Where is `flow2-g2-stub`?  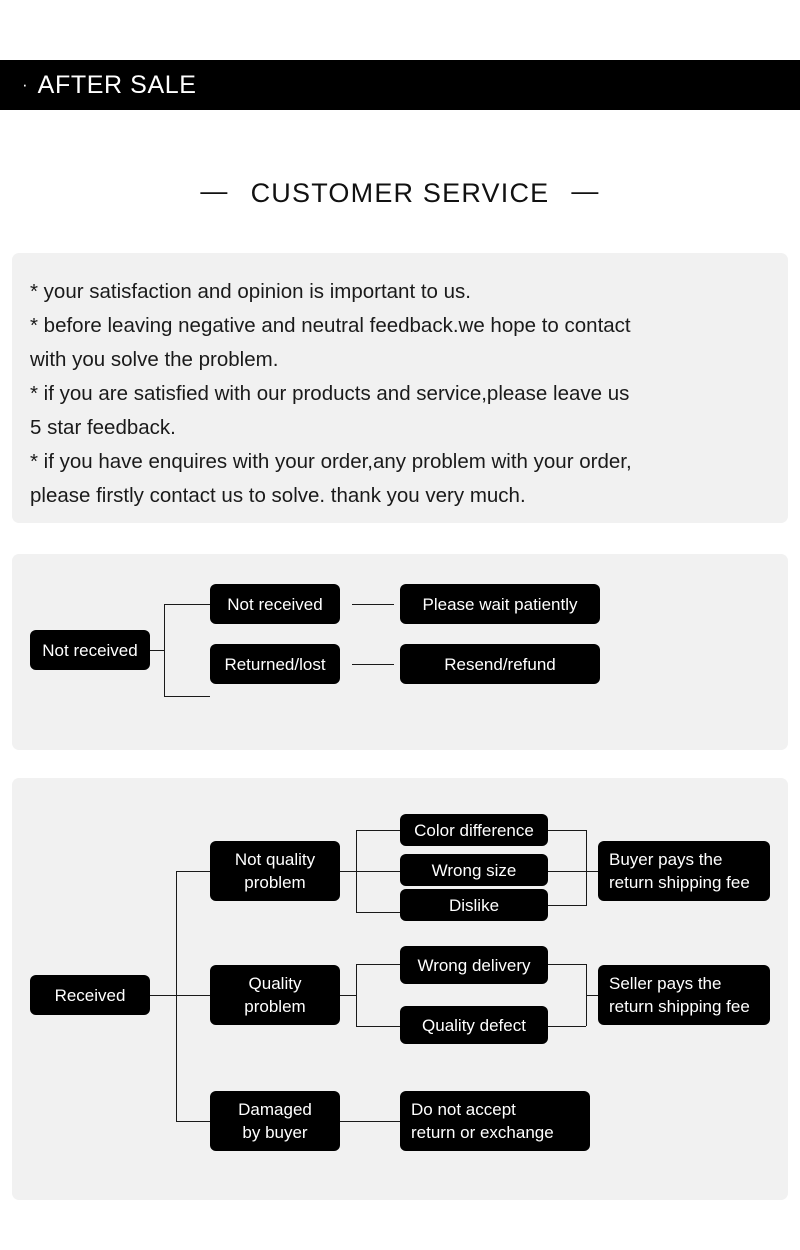 flow2-g2-stub is located at coordinates (348, 995).